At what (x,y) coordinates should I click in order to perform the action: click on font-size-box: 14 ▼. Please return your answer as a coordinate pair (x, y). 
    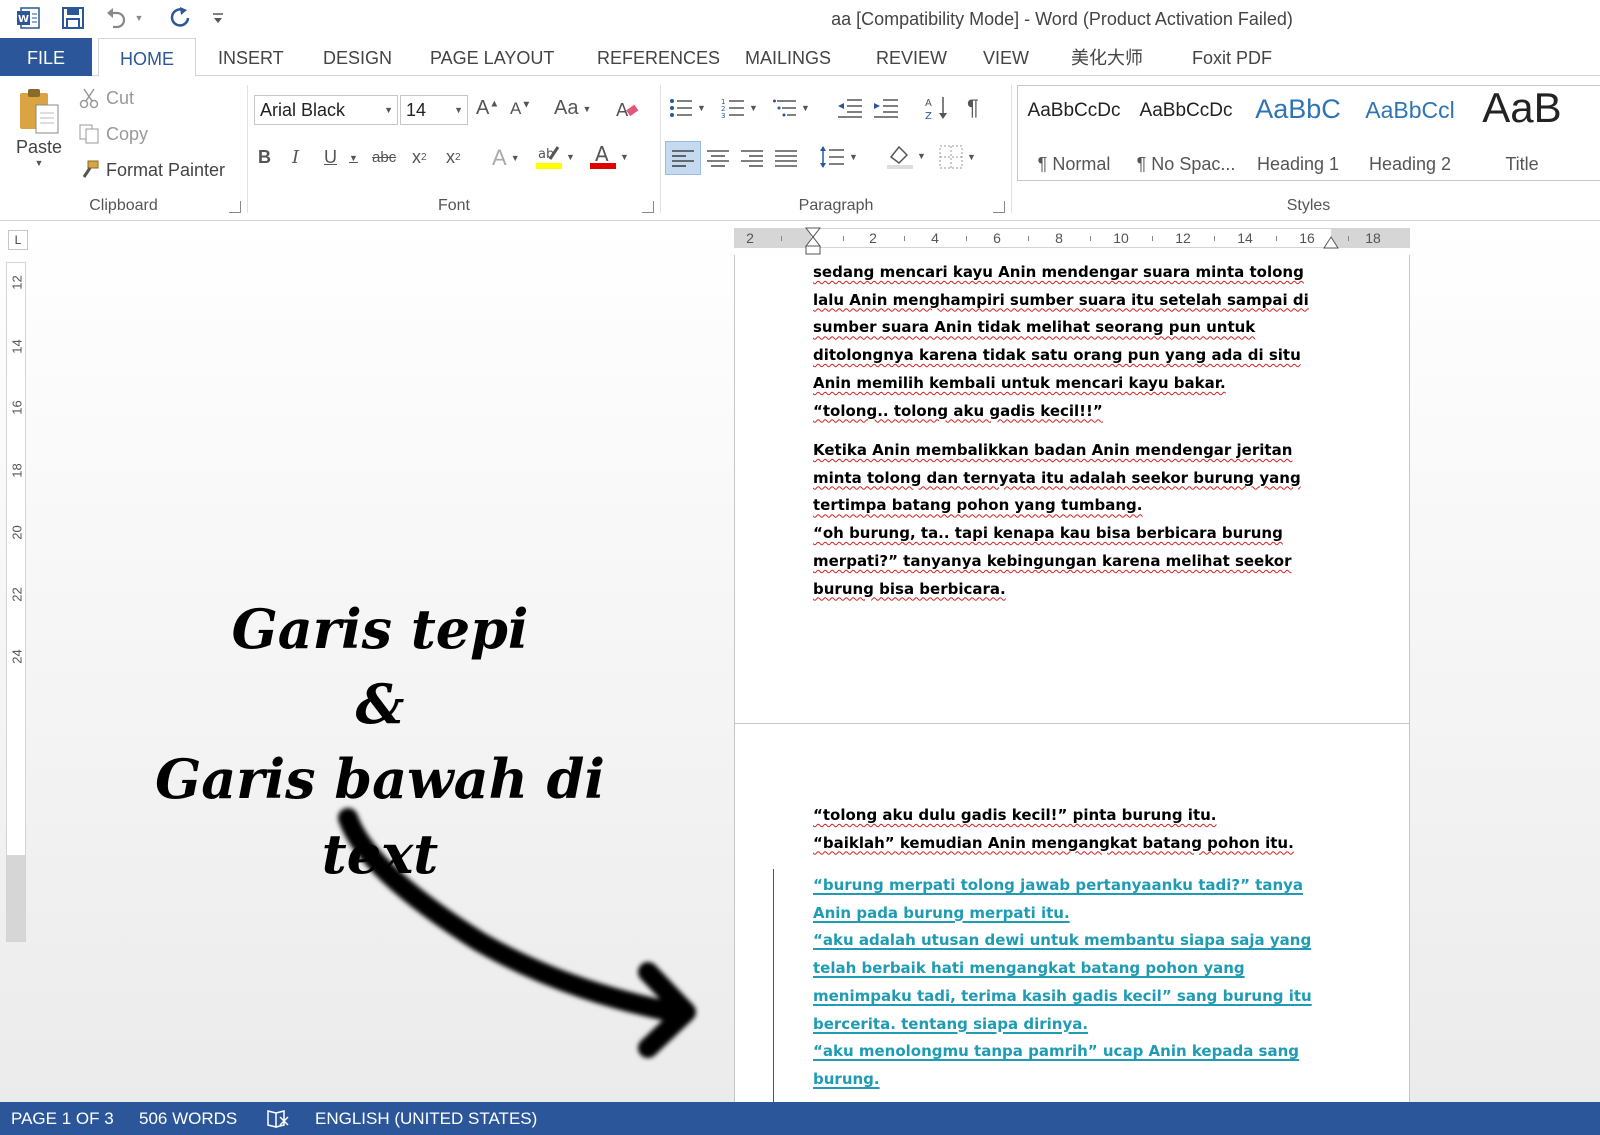
    Looking at the image, I should click on (434, 110).